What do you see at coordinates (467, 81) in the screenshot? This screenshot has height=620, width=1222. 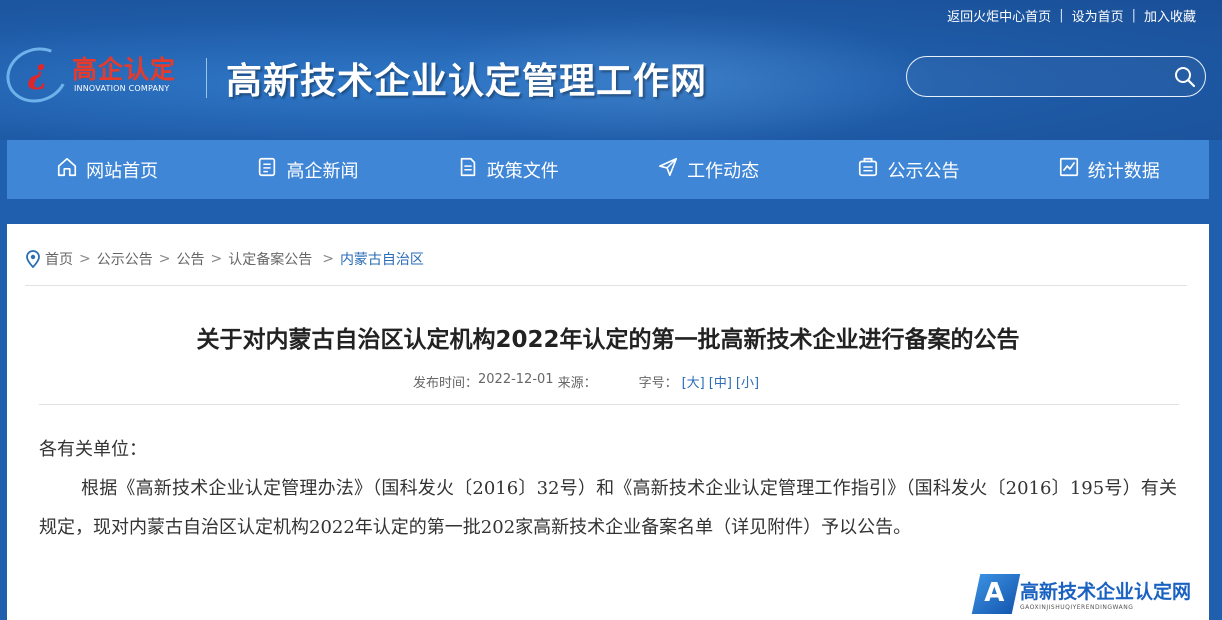 I see `site-title: 高新技术企业认定管理工作网` at bounding box center [467, 81].